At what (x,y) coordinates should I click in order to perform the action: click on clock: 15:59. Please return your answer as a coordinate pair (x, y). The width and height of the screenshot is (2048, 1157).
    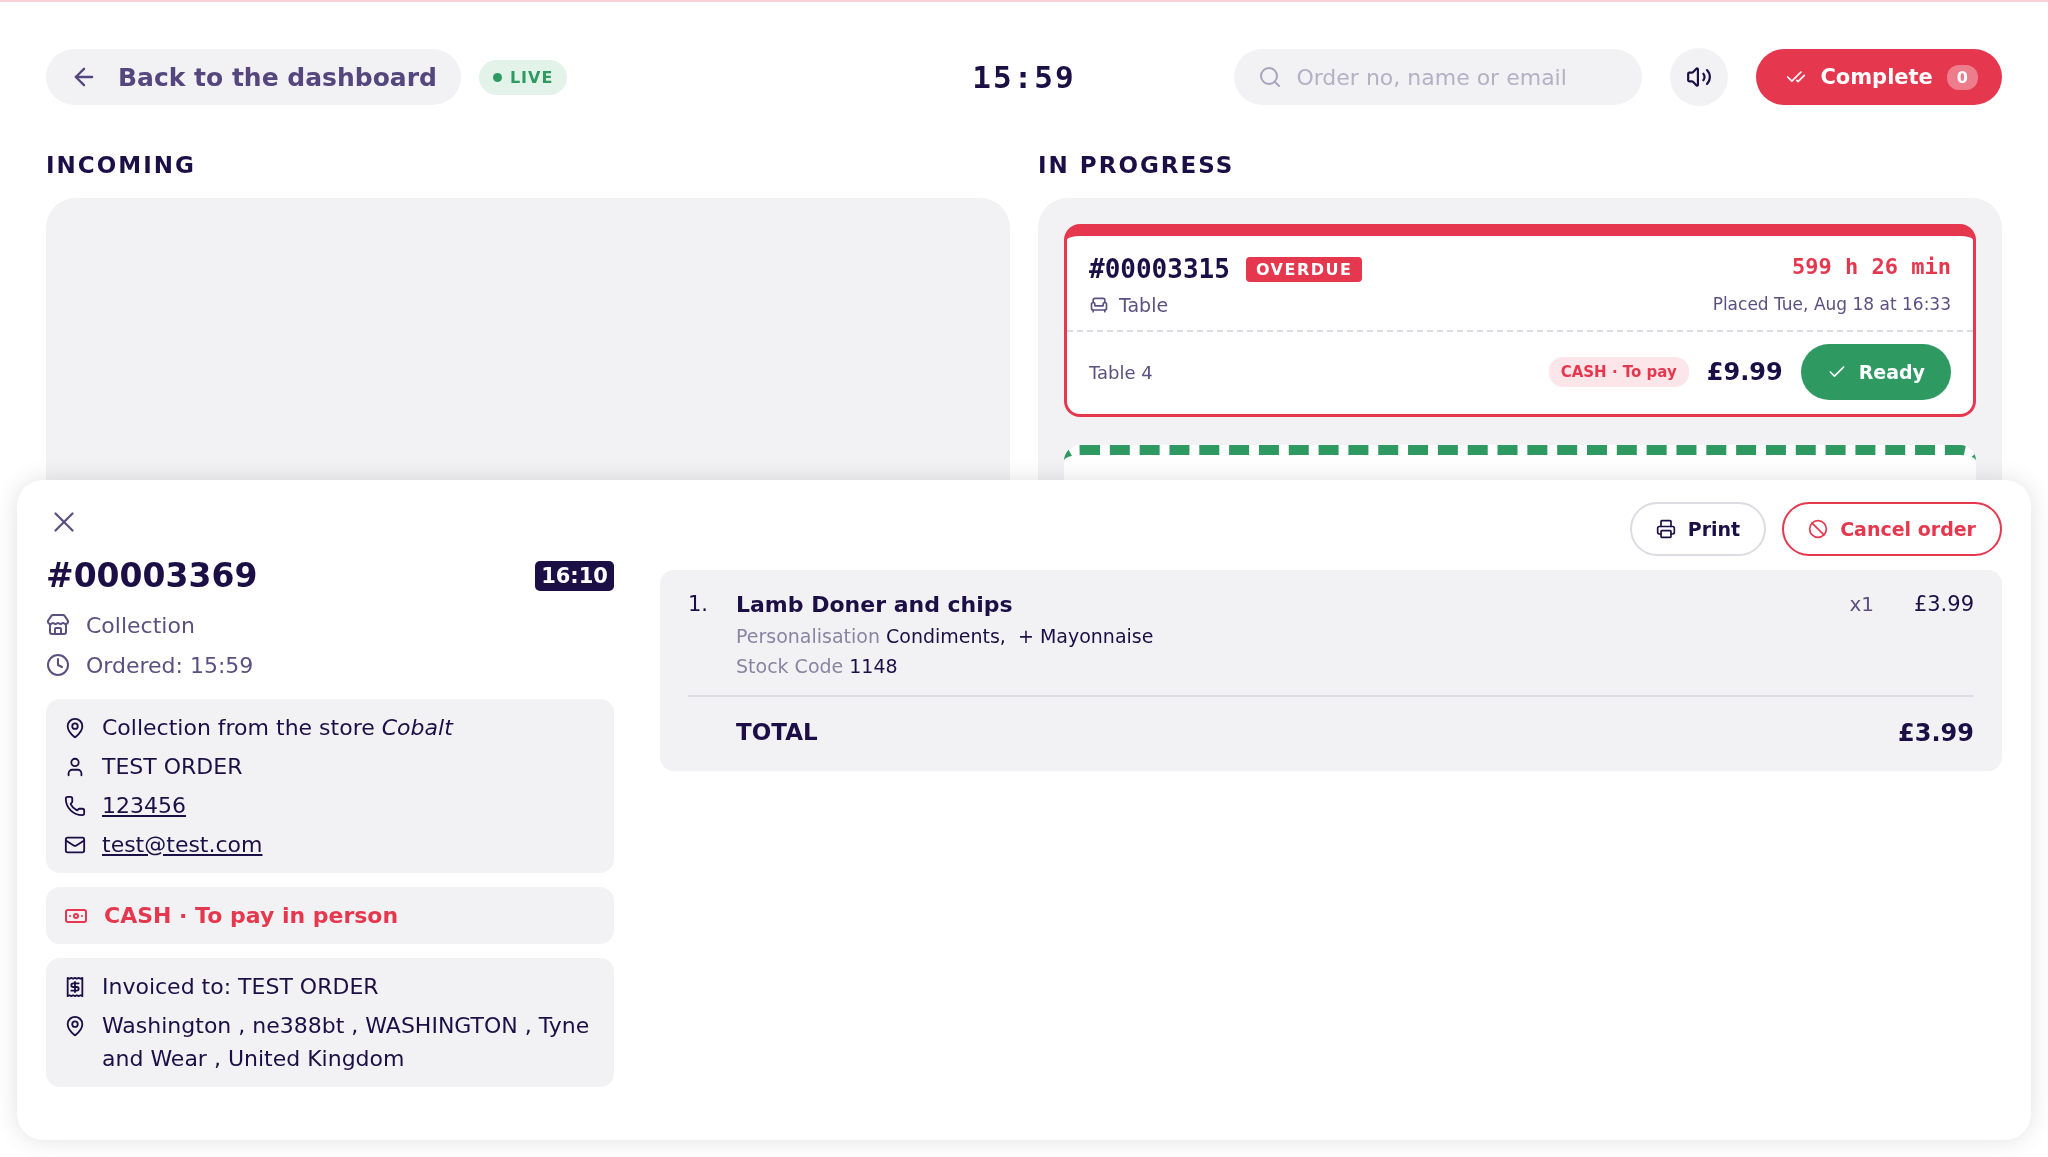
    Looking at the image, I should click on (1024, 77).